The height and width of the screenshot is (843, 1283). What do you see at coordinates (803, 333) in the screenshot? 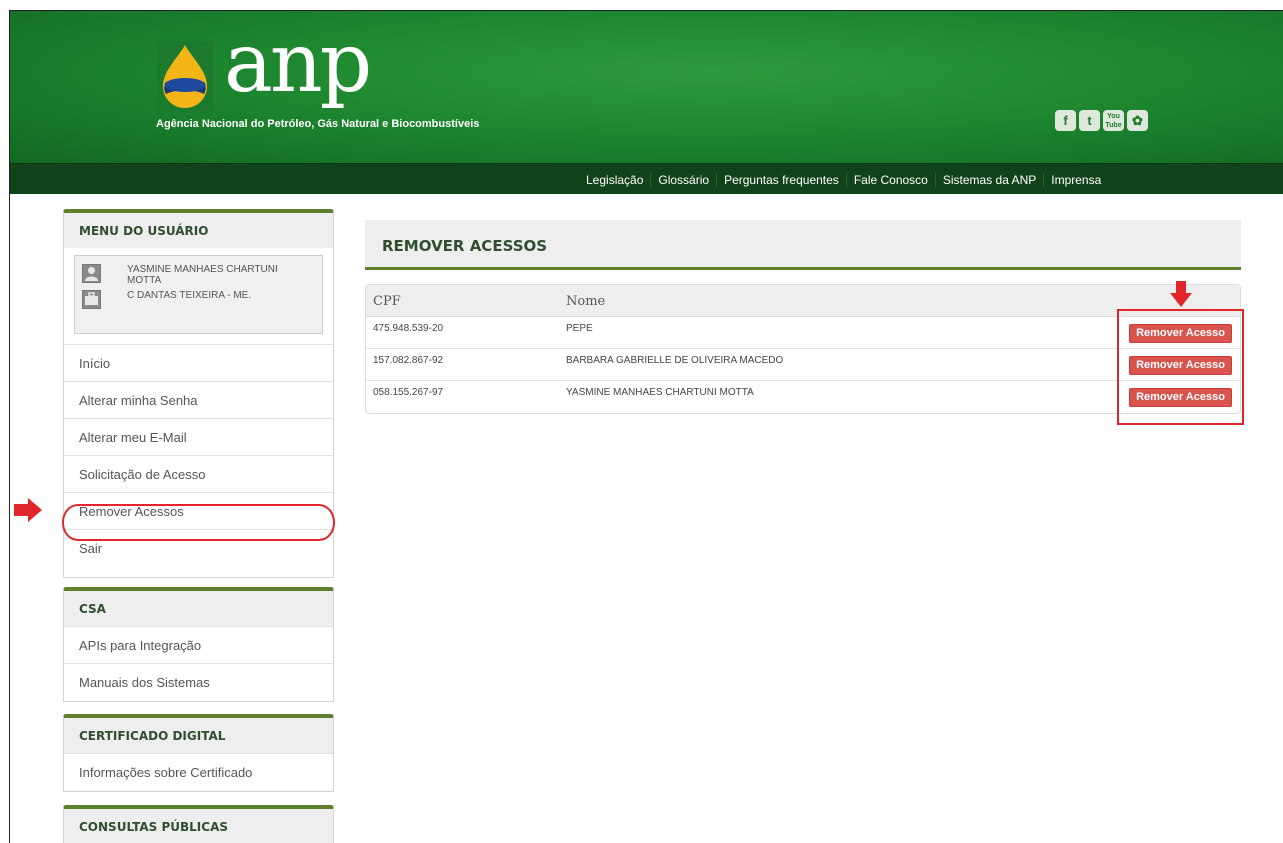
I see `table-row: 475.948.539-20 PEPE Remover Acesso` at bounding box center [803, 333].